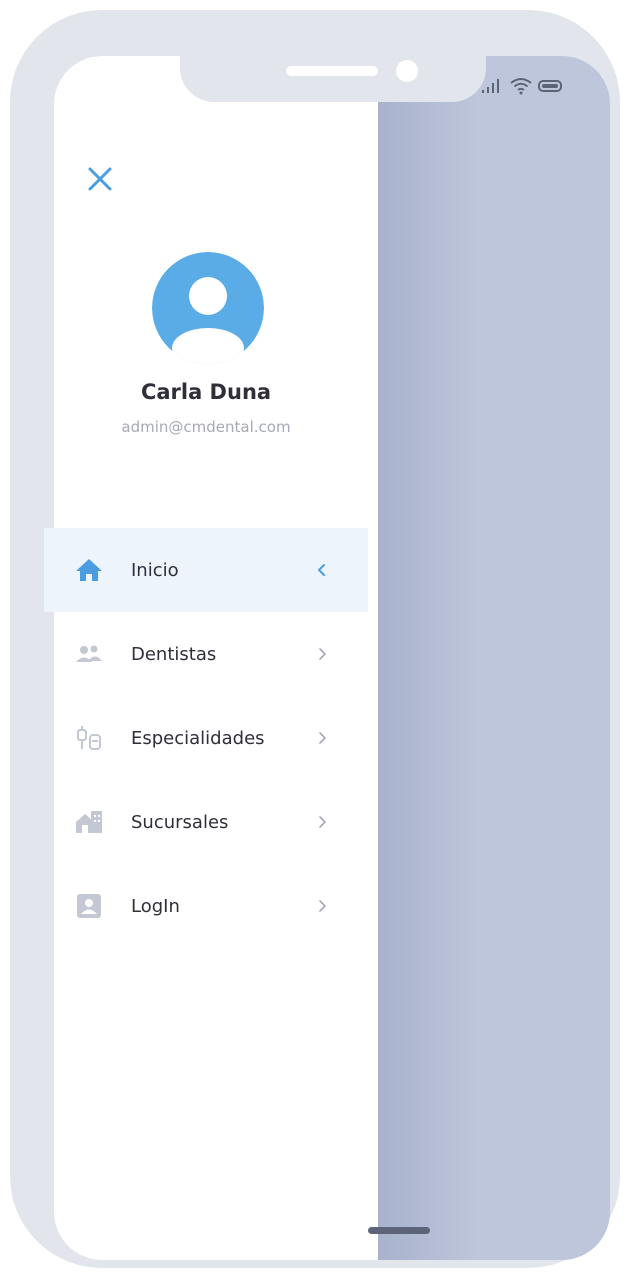 This screenshot has height=1276, width=626. What do you see at coordinates (206, 906) in the screenshot?
I see `menu-item-login: LogIn` at bounding box center [206, 906].